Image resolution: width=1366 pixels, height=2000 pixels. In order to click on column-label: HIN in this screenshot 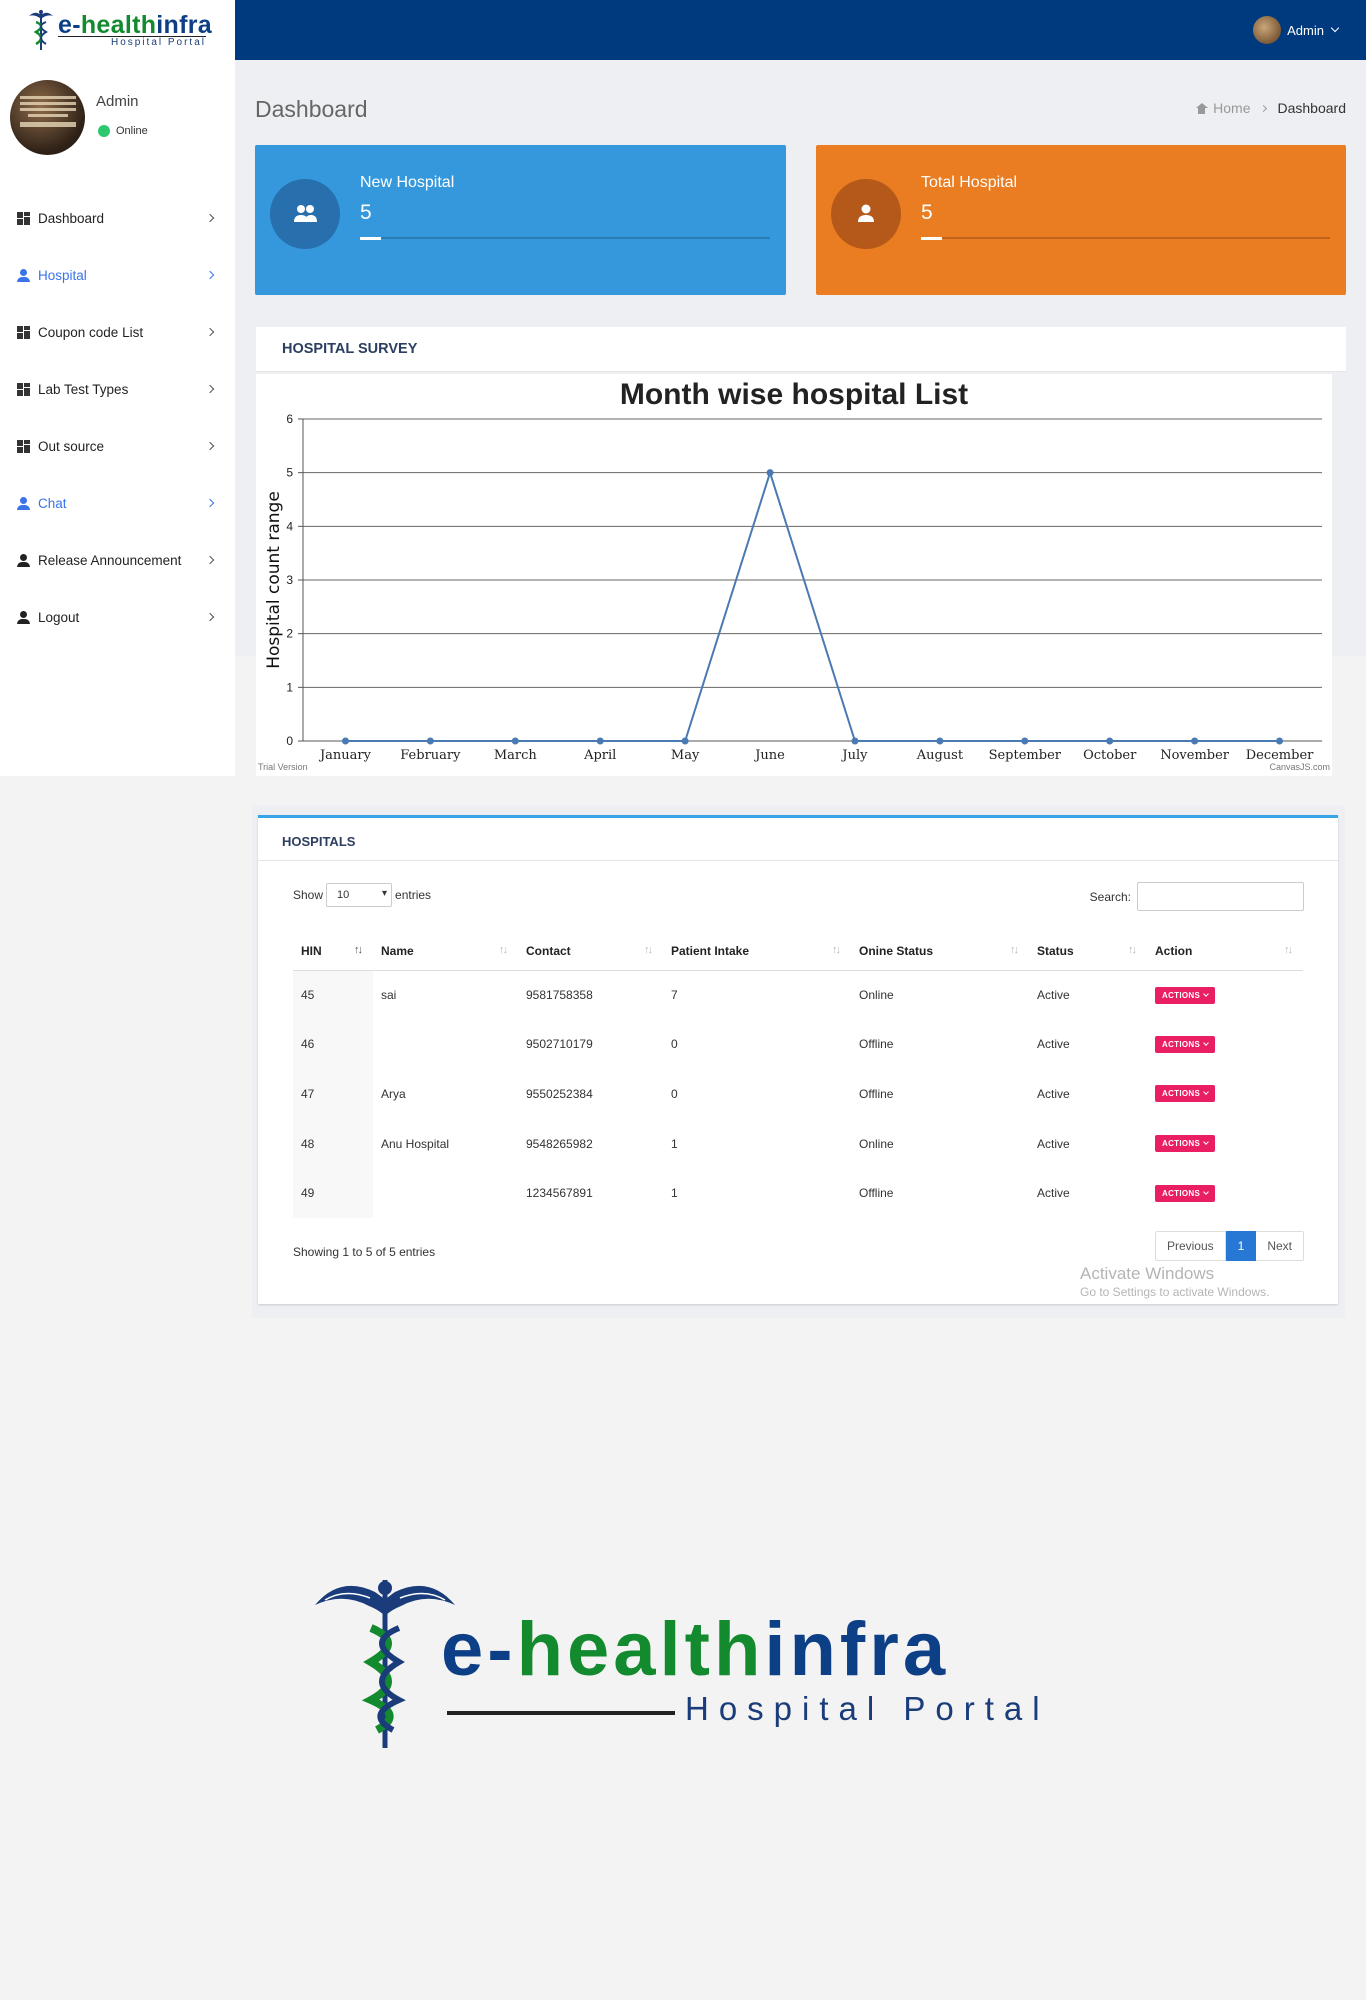, I will do `click(311, 950)`.